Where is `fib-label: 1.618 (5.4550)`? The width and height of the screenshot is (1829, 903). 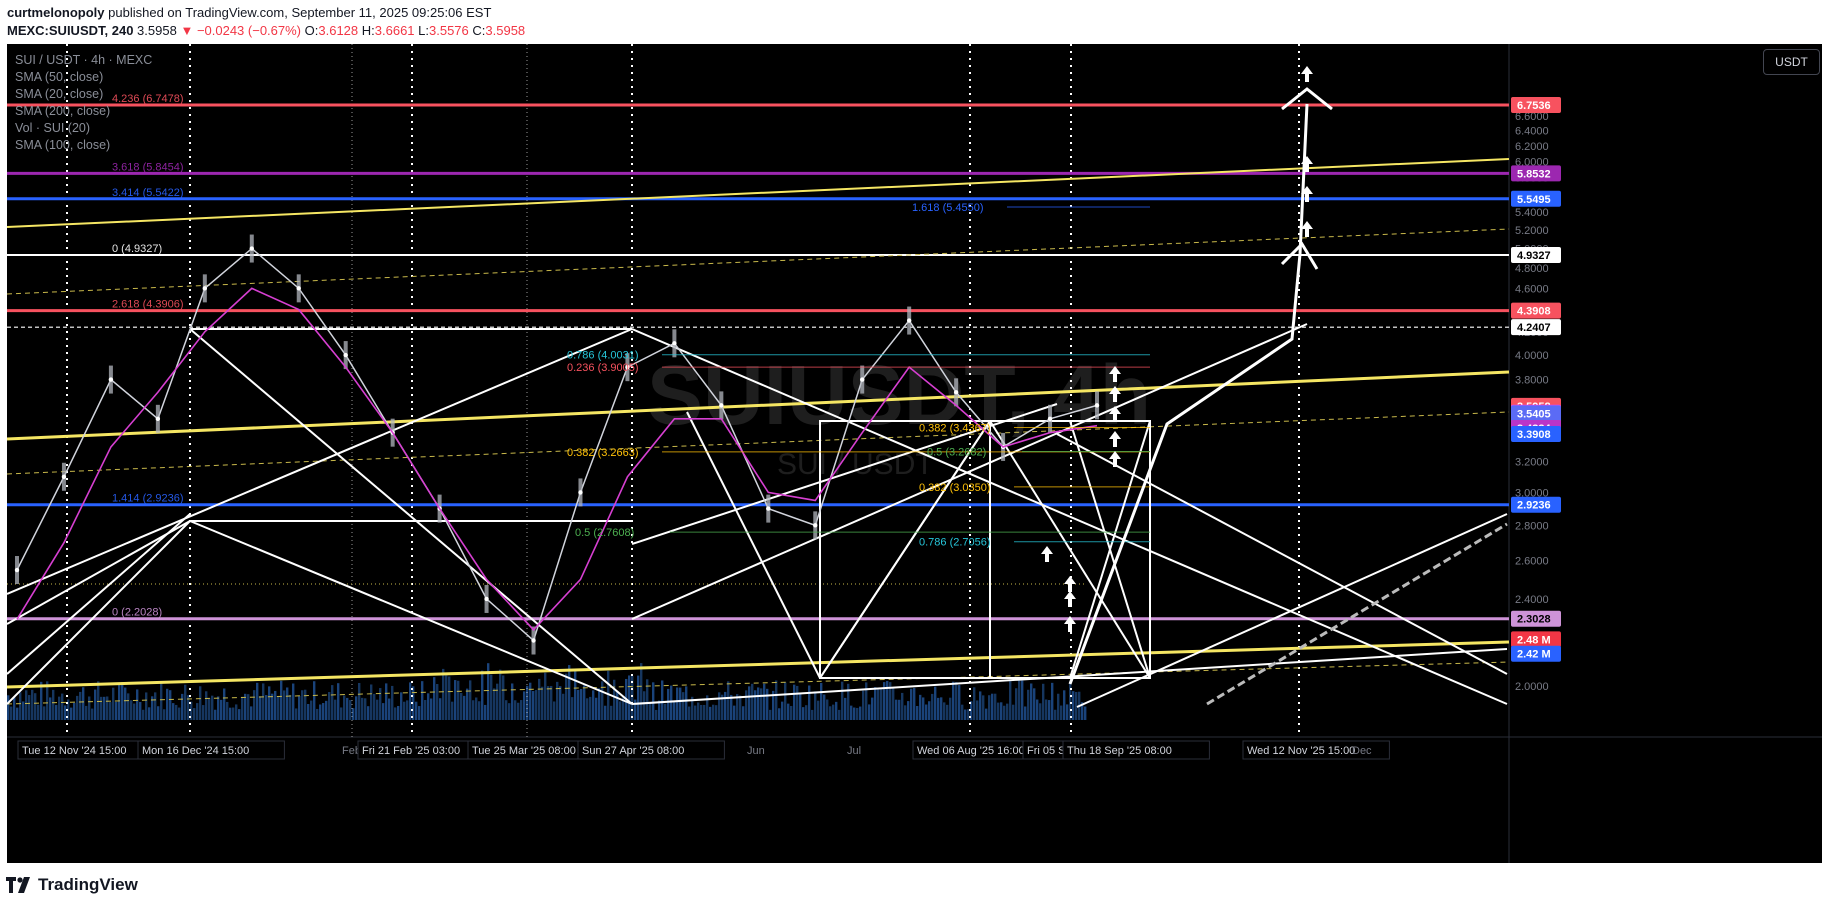
fib-label: 1.618 (5.4550) is located at coordinates (948, 208).